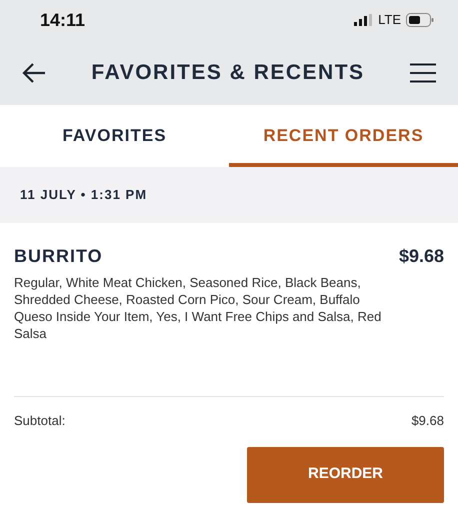  I want to click on item-name: BURRITO, so click(58, 256).